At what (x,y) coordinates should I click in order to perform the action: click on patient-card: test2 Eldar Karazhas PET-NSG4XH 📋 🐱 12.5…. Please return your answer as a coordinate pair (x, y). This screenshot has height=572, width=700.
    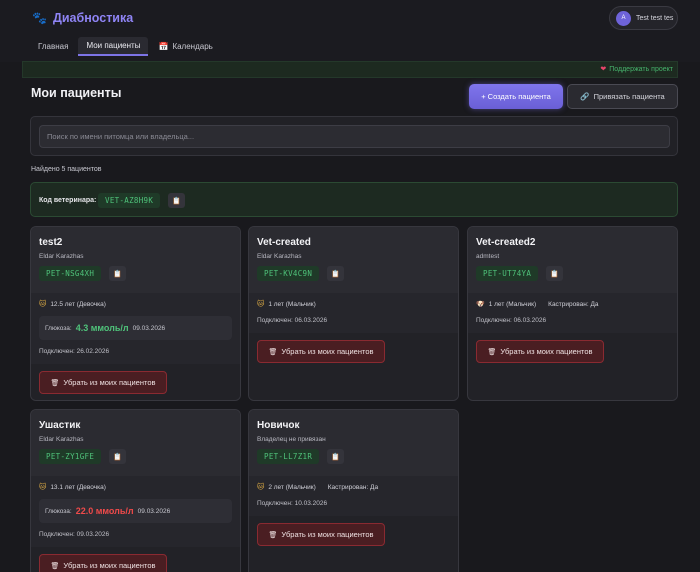
    Looking at the image, I should click on (135, 313).